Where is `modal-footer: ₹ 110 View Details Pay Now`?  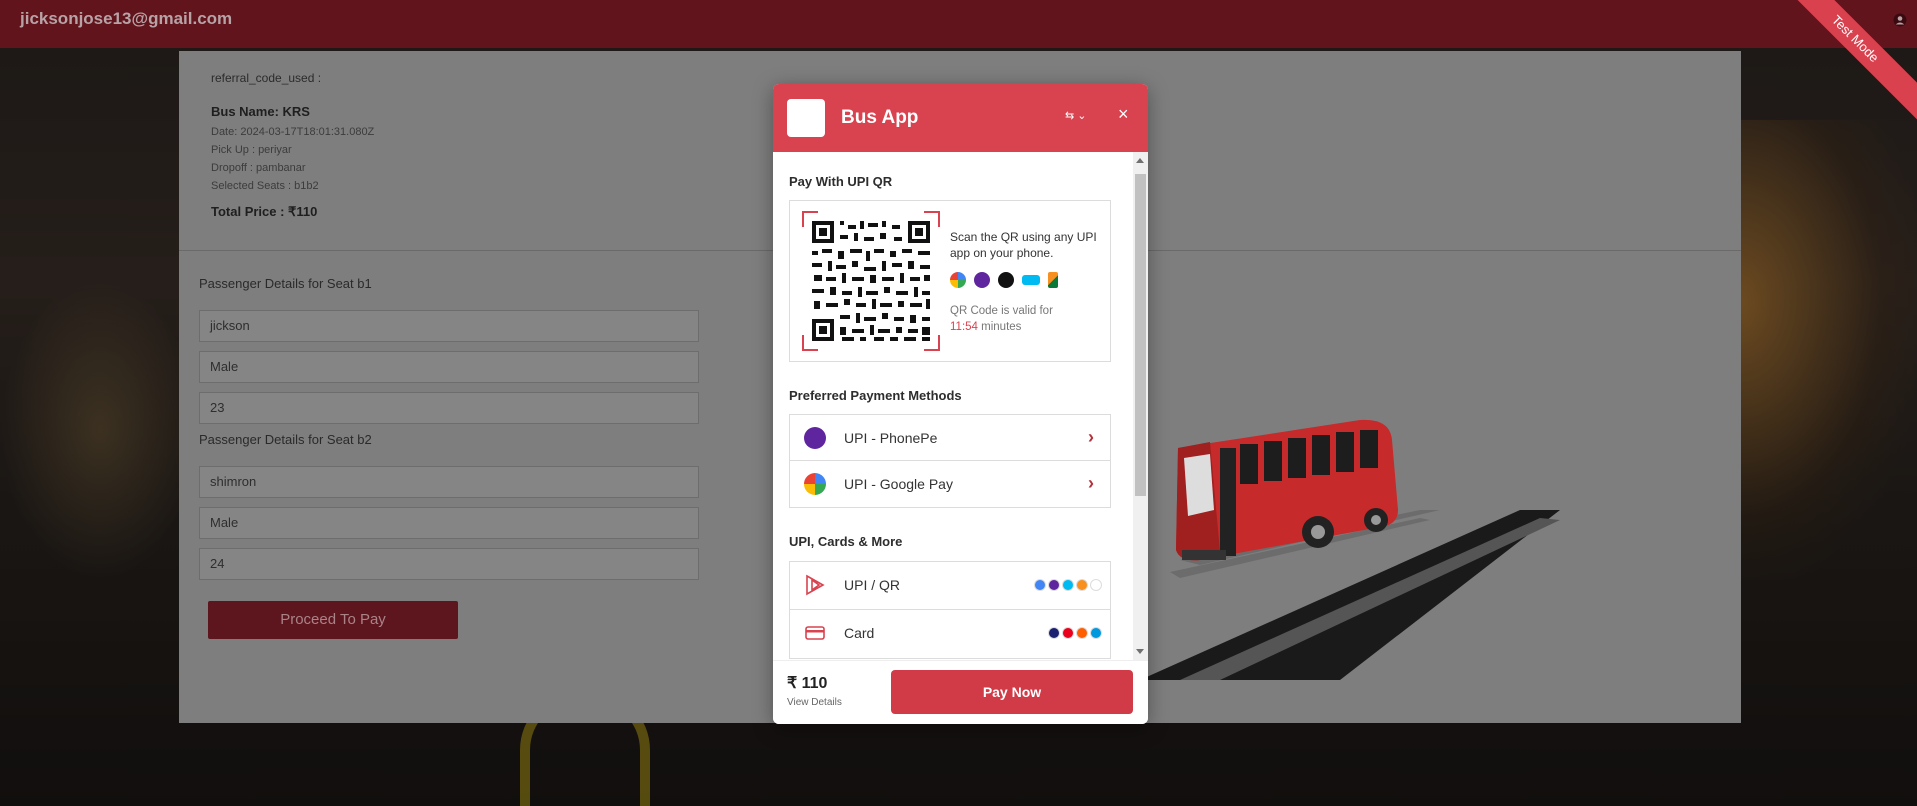 modal-footer: ₹ 110 View Details Pay Now is located at coordinates (960, 692).